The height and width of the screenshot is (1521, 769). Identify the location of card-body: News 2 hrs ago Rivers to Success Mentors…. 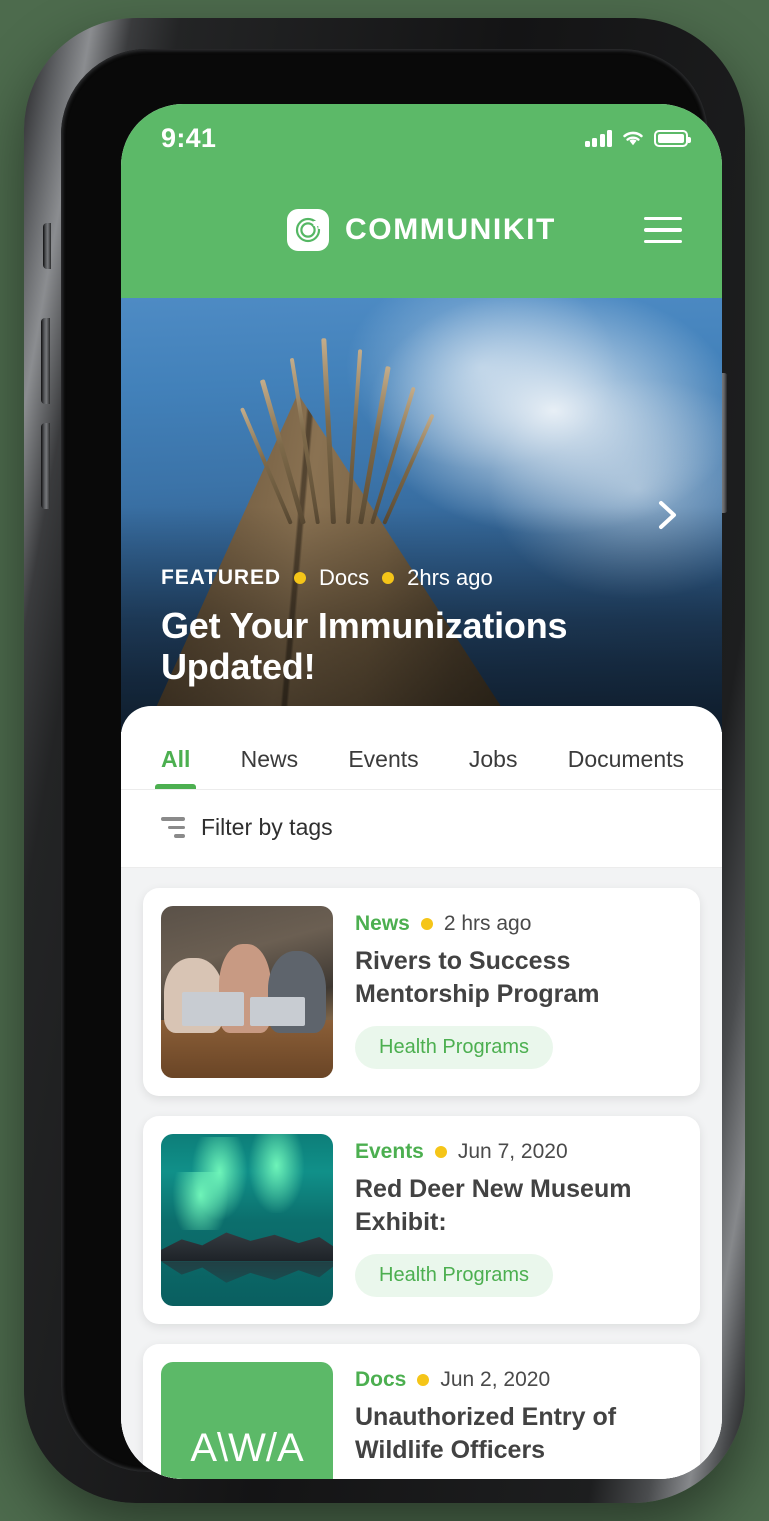
(518, 992).